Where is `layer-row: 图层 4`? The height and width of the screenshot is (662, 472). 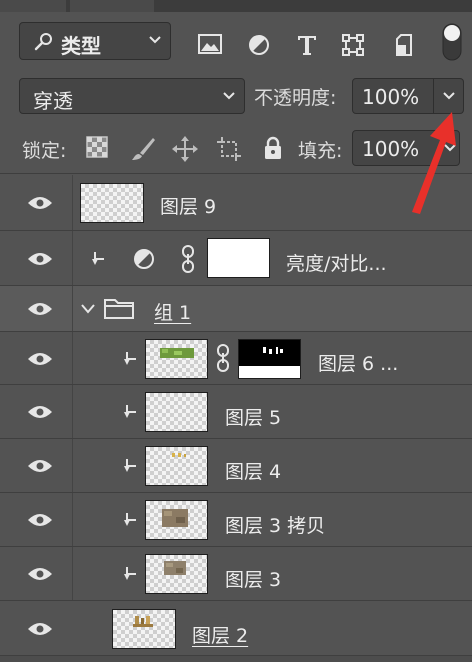 layer-row: 图层 4 is located at coordinates (236, 466).